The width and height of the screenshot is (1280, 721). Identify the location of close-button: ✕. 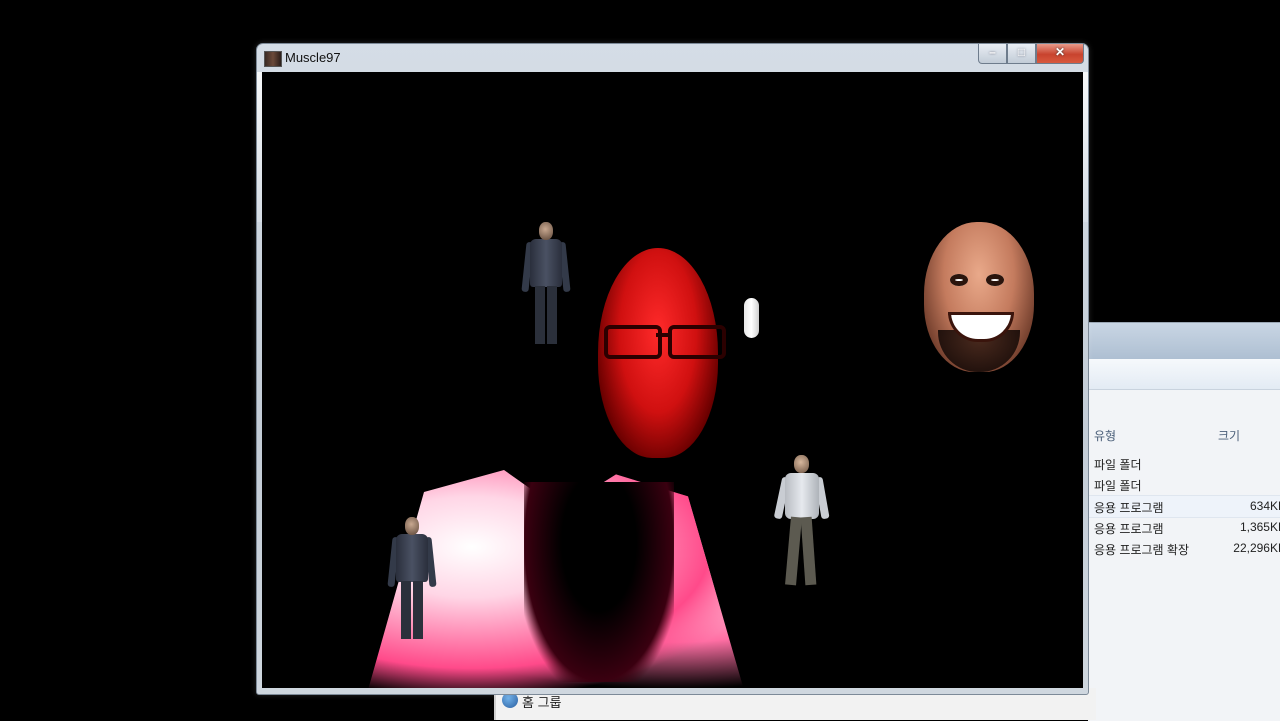
(1060, 54).